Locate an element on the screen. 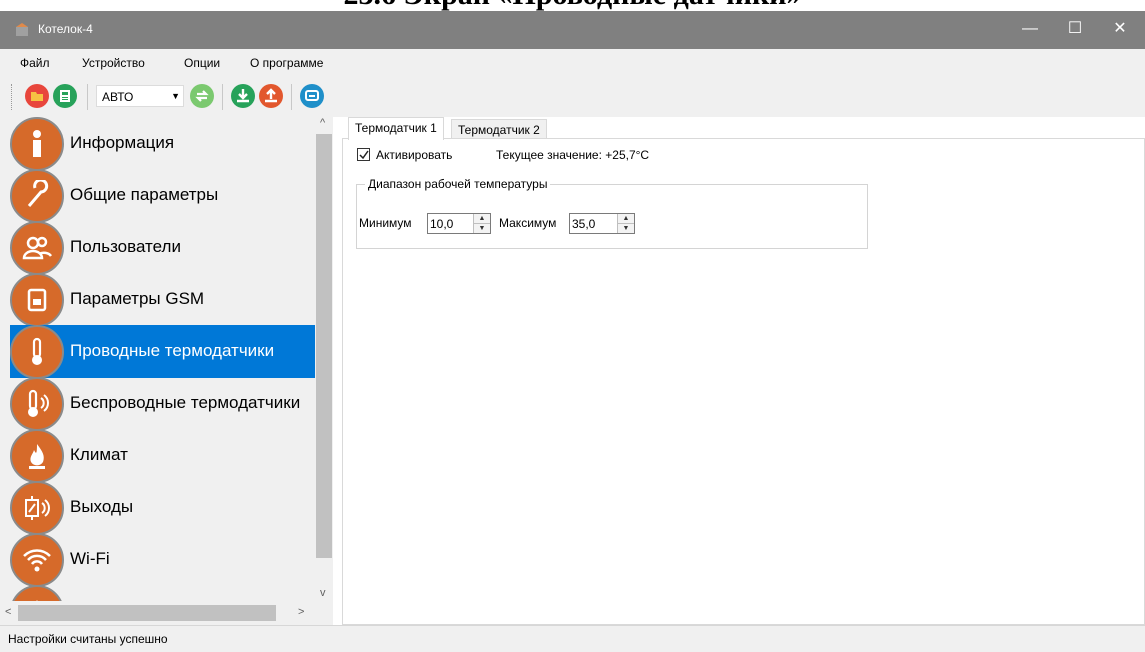  mode-select-value: АВТО is located at coordinates (118, 97).